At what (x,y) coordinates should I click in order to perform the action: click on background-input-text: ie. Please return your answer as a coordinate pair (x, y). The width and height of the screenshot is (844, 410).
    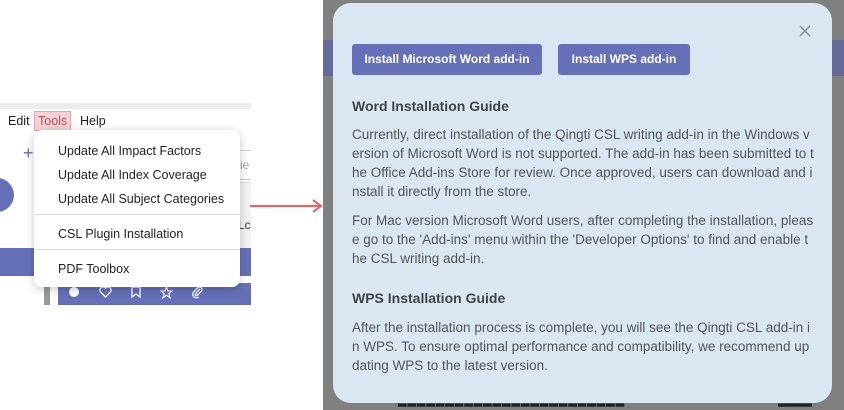
    Looking at the image, I should click on (245, 165).